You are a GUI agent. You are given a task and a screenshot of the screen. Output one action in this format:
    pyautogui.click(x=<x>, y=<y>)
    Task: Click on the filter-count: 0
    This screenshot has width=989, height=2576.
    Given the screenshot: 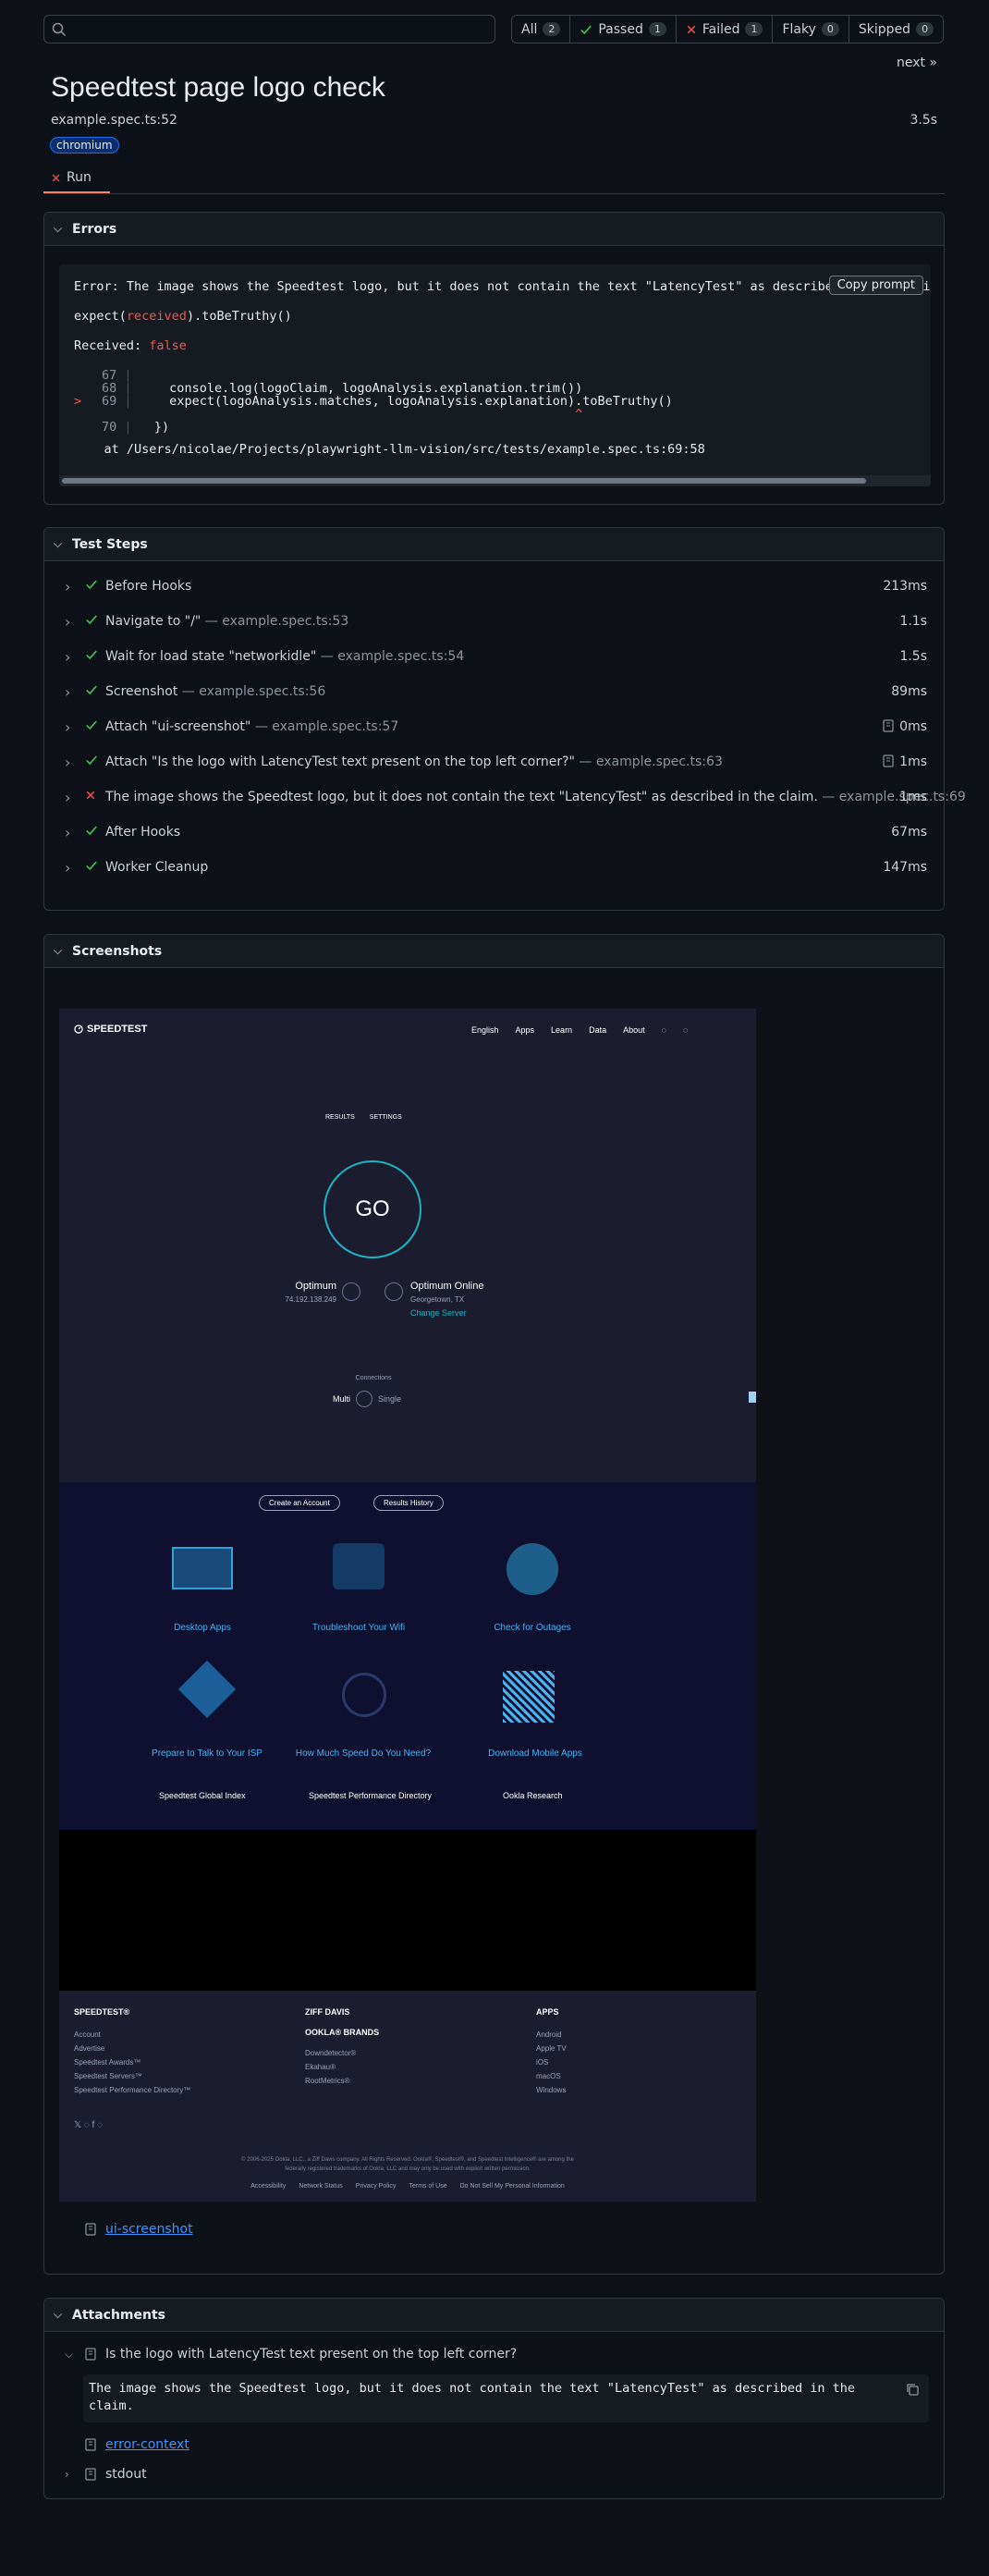 What is the action you would take?
    pyautogui.click(x=830, y=29)
    